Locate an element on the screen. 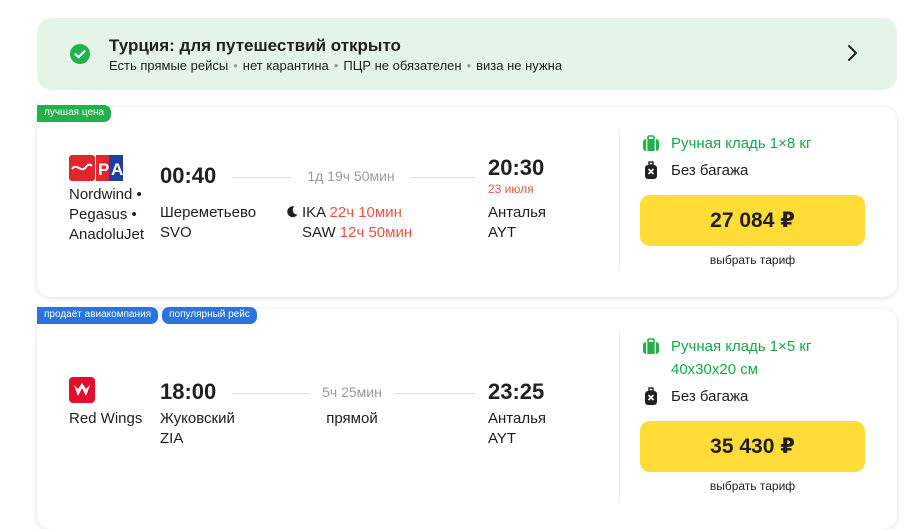 The image size is (923, 529). departure-time: 18:00 is located at coordinates (188, 391).